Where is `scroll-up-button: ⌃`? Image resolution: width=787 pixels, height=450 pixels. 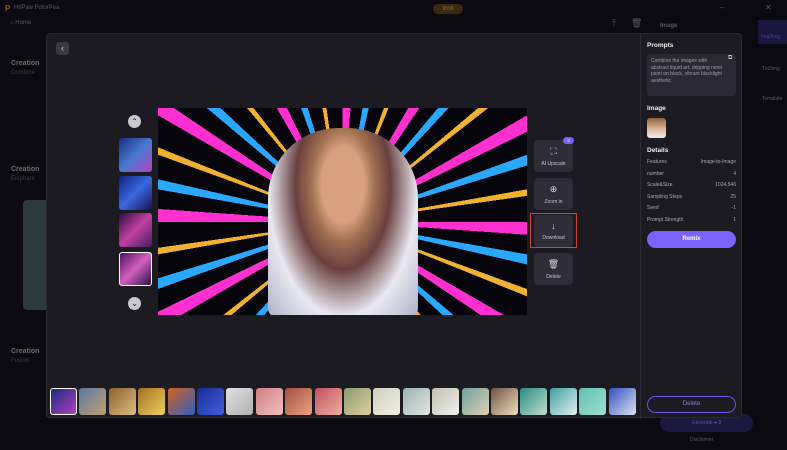 scroll-up-button: ⌃ is located at coordinates (134, 121).